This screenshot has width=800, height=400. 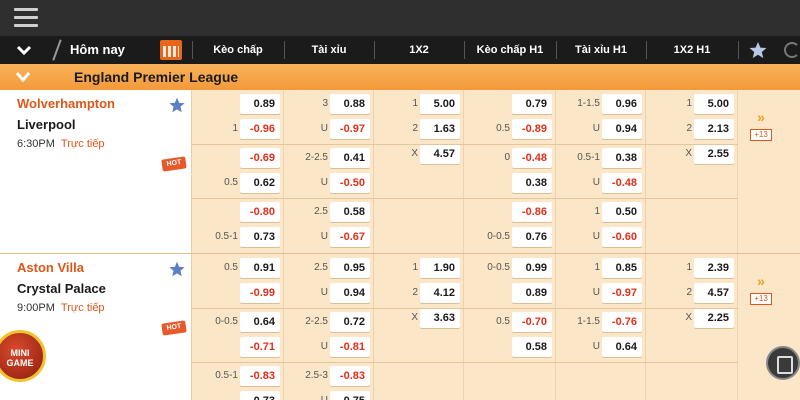 I want to click on date-filter: Hôm nay, so click(x=97, y=50).